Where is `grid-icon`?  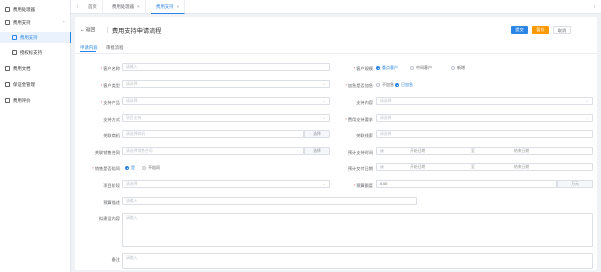
grid-icon is located at coordinates (7, 9).